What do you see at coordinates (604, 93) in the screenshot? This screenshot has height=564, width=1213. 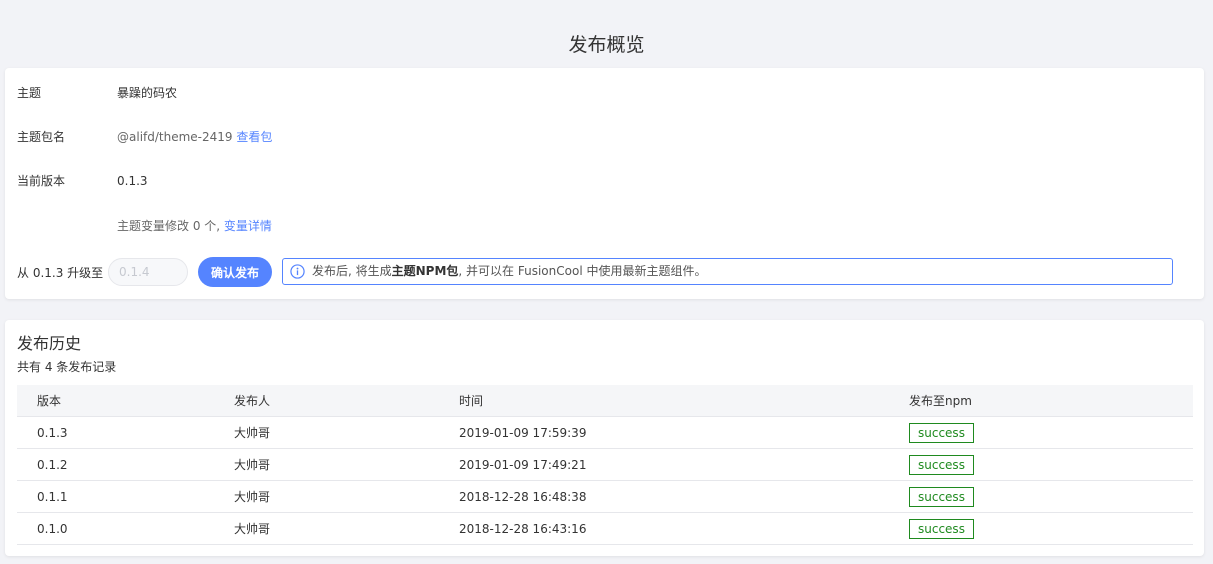 I see `theme-row: 主题 暴躁的码农` at bounding box center [604, 93].